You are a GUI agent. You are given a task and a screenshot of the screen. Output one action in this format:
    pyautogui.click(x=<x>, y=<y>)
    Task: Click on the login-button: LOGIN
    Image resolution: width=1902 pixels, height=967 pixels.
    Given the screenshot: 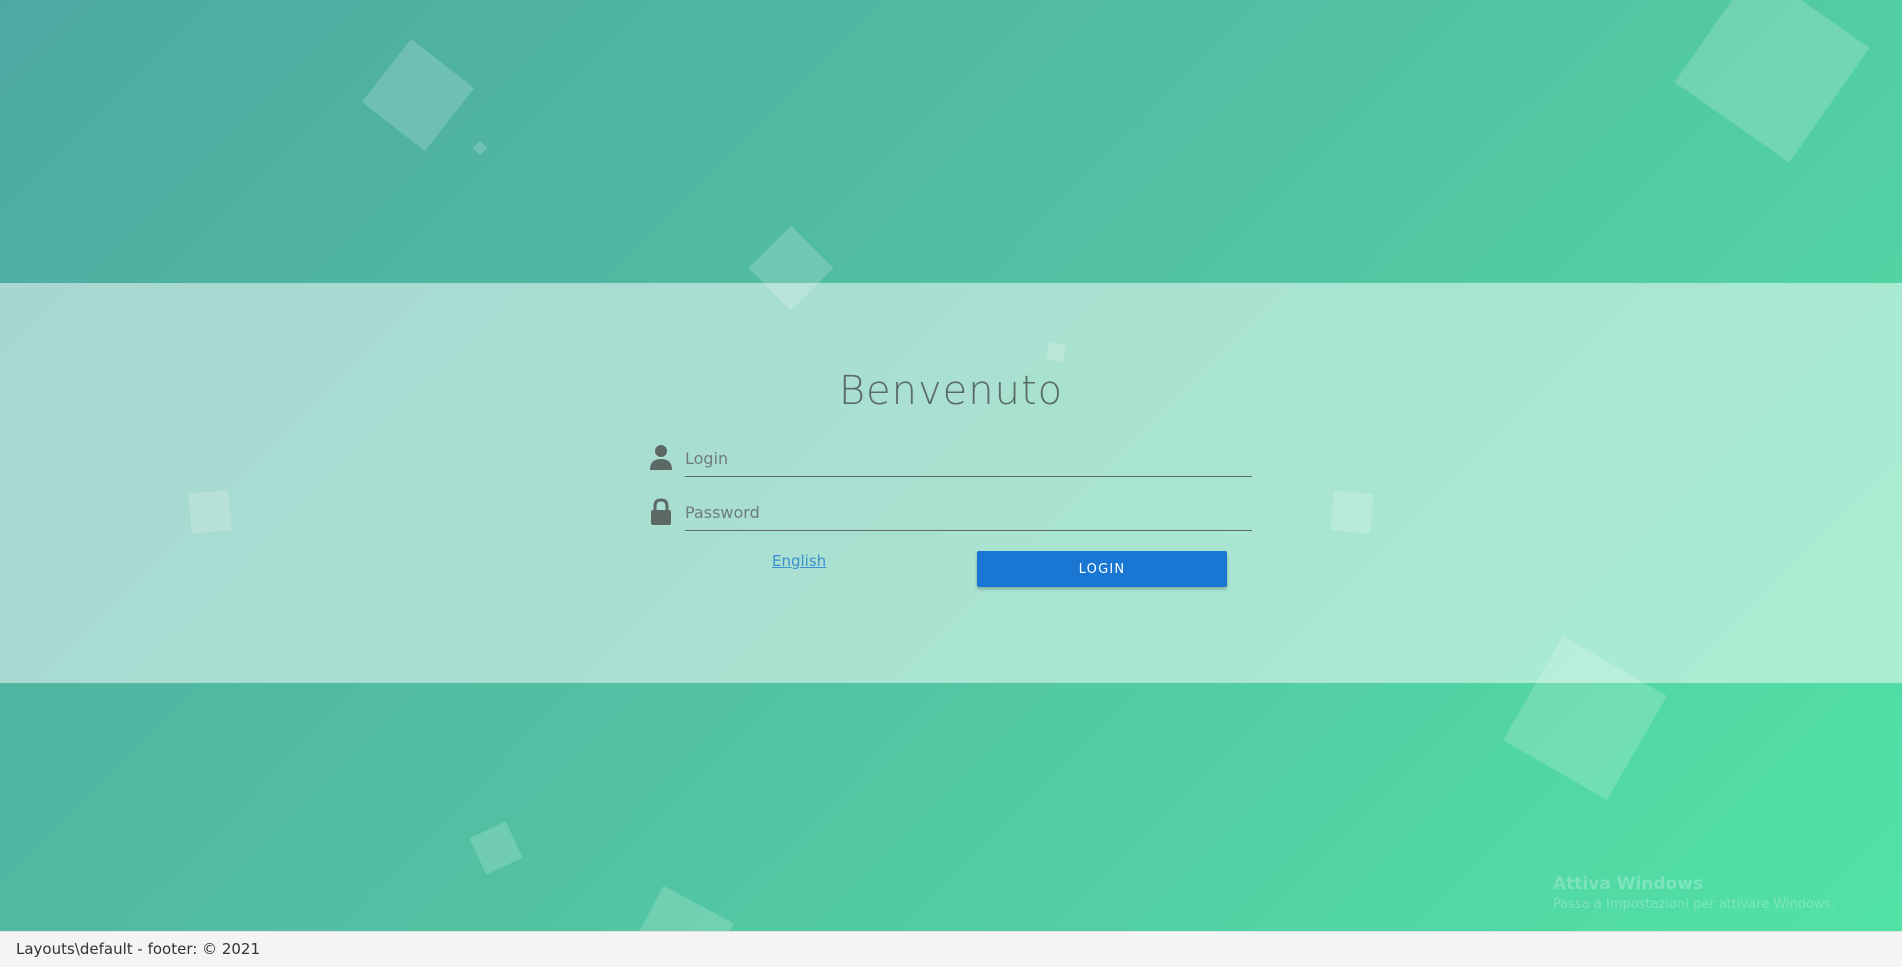 What is the action you would take?
    pyautogui.click(x=1102, y=569)
    